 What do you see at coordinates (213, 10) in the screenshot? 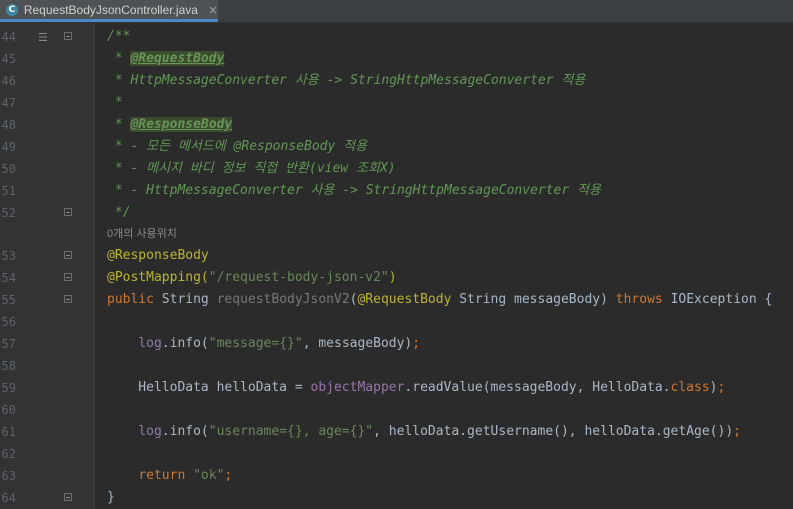
I see `close-icon: ×` at bounding box center [213, 10].